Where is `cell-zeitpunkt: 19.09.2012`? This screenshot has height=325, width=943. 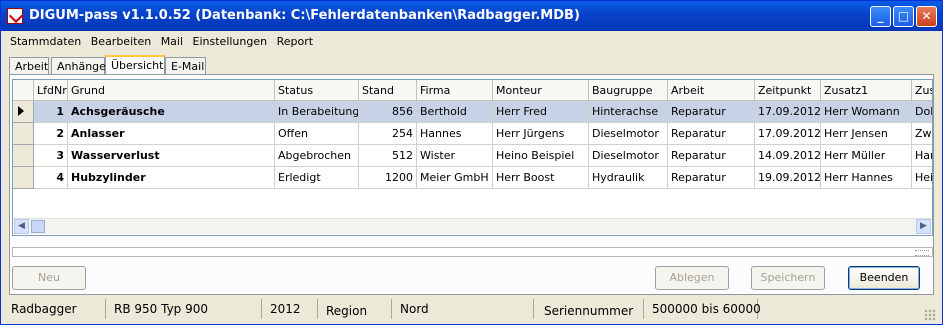 cell-zeitpunkt: 19.09.2012 is located at coordinates (788, 178).